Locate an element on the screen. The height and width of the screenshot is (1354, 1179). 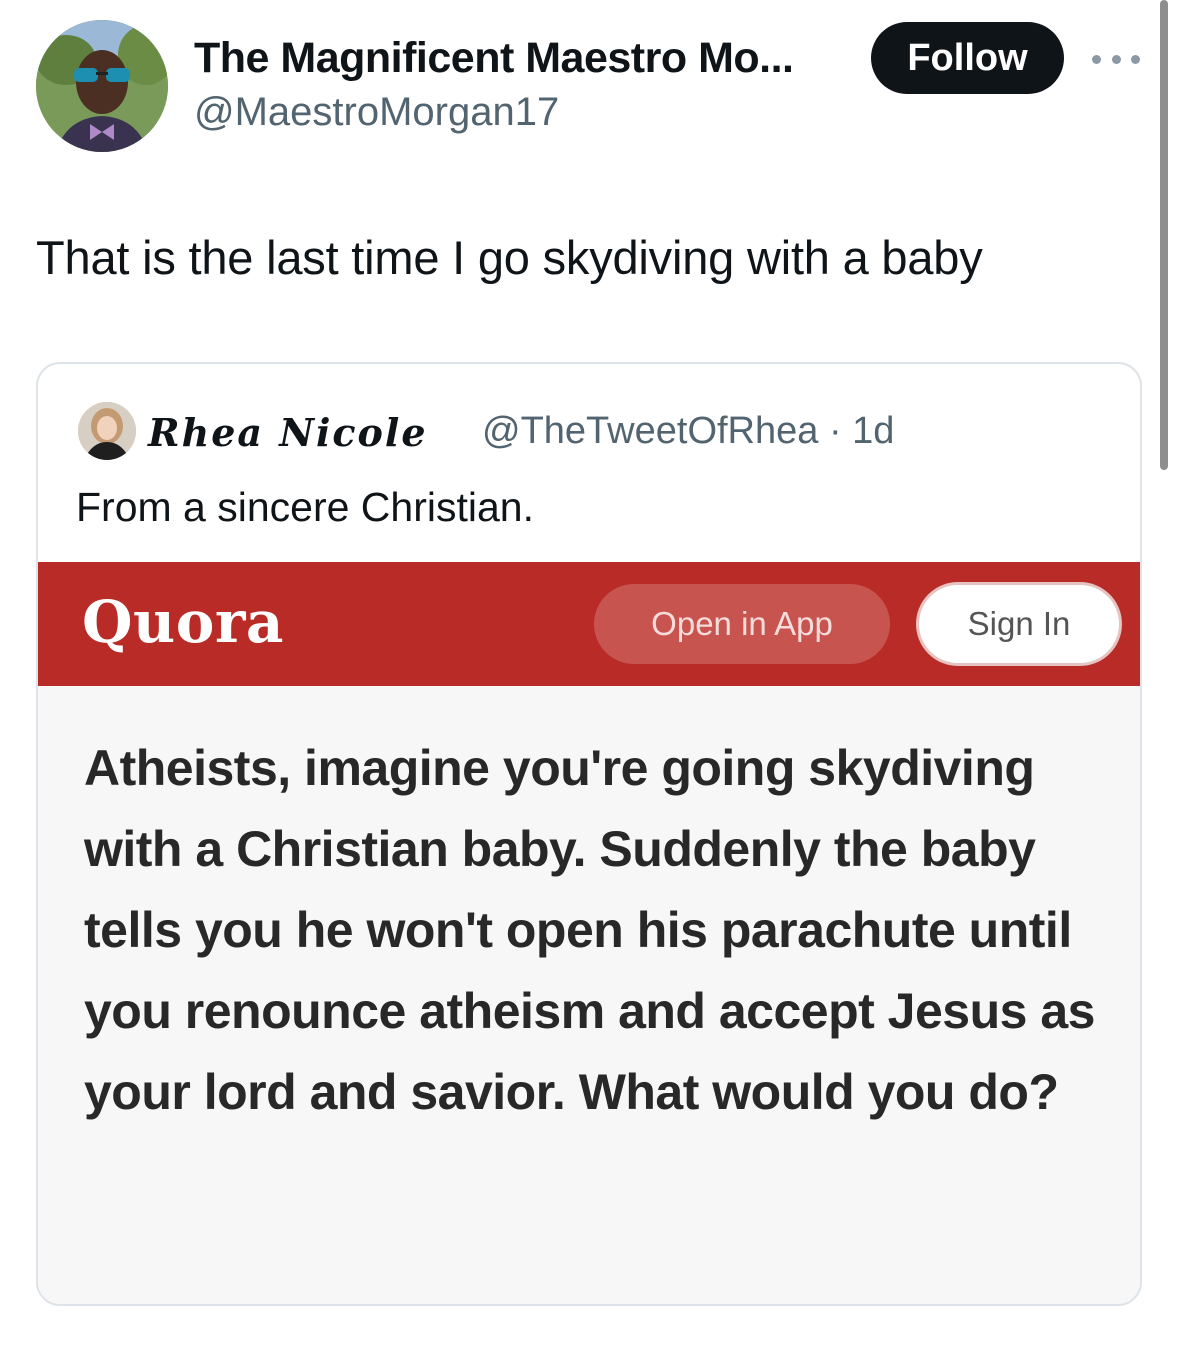
quoted-author-meta: @TheTweetOfRhea · 1d is located at coordinates (688, 431).